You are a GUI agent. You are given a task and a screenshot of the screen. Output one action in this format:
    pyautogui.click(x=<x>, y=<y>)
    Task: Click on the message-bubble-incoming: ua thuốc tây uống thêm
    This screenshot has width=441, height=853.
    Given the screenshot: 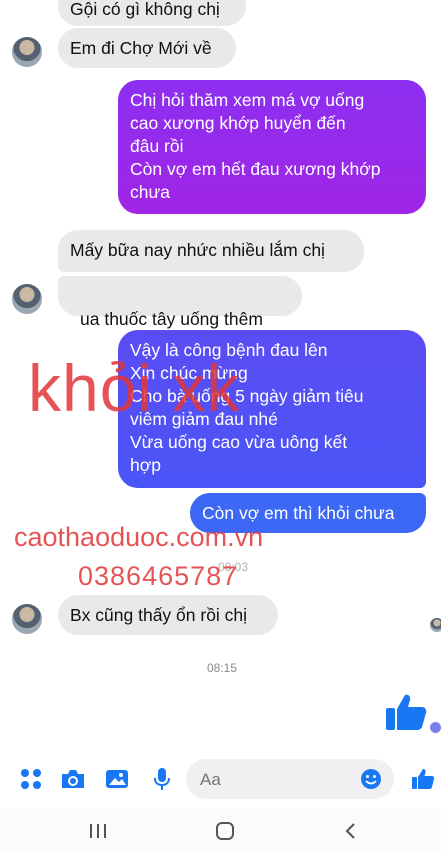 What is the action you would take?
    pyautogui.click(x=180, y=302)
    